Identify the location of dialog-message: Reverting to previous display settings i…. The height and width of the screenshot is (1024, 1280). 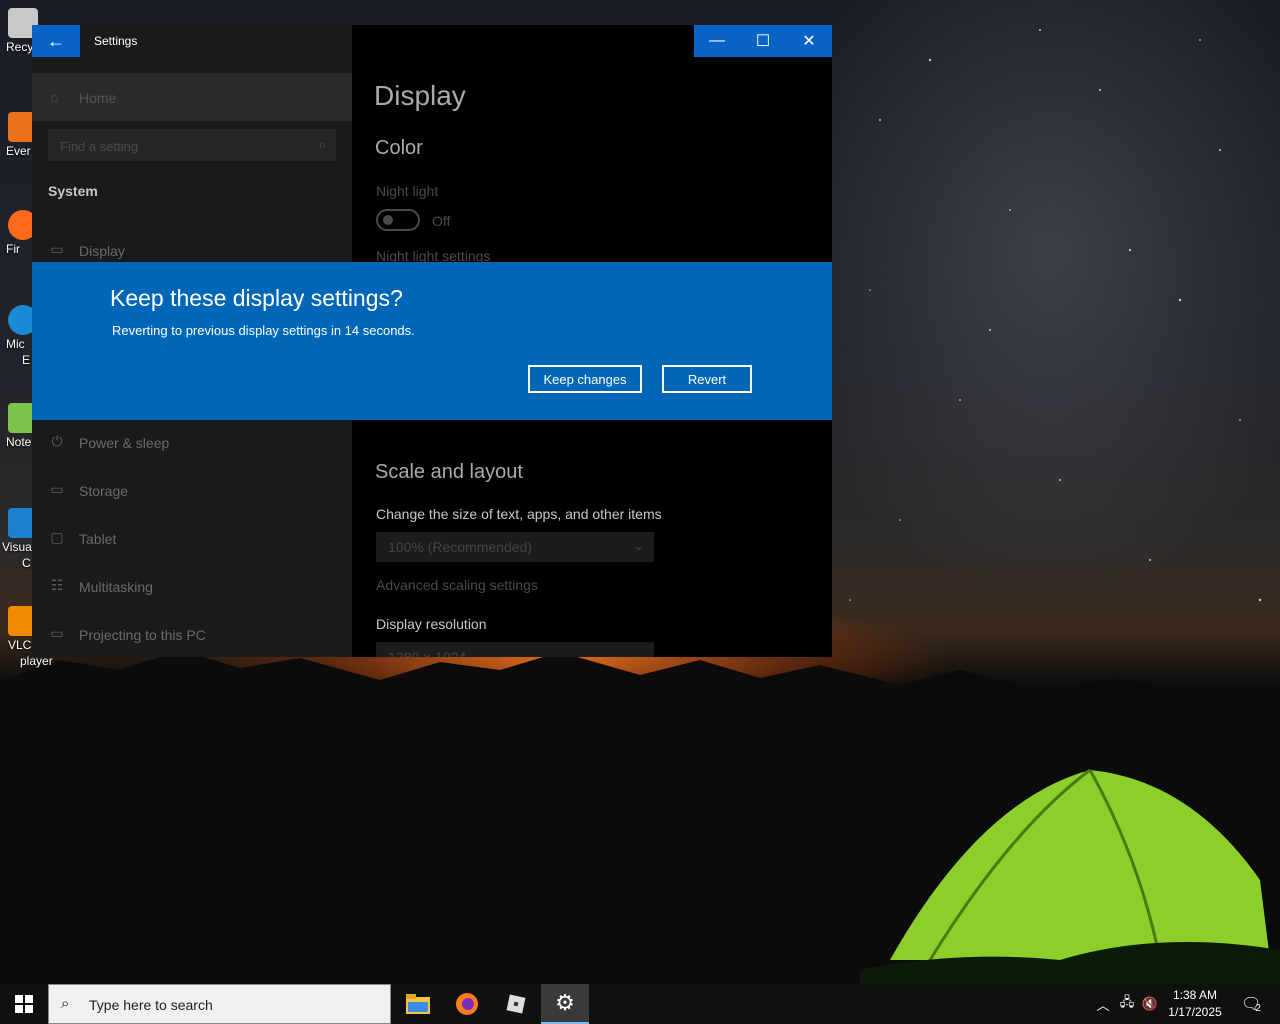
(263, 330).